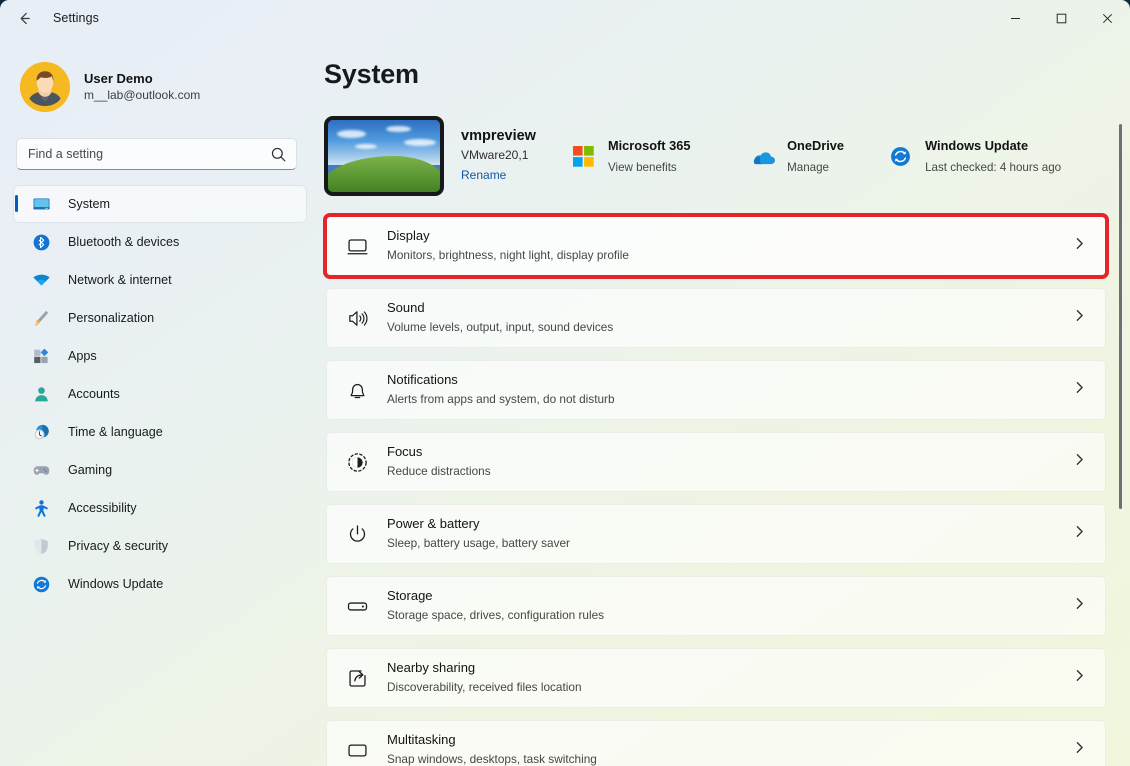 This screenshot has height=766, width=1130. What do you see at coordinates (408, 236) in the screenshot?
I see `settings-row-title: Display` at bounding box center [408, 236].